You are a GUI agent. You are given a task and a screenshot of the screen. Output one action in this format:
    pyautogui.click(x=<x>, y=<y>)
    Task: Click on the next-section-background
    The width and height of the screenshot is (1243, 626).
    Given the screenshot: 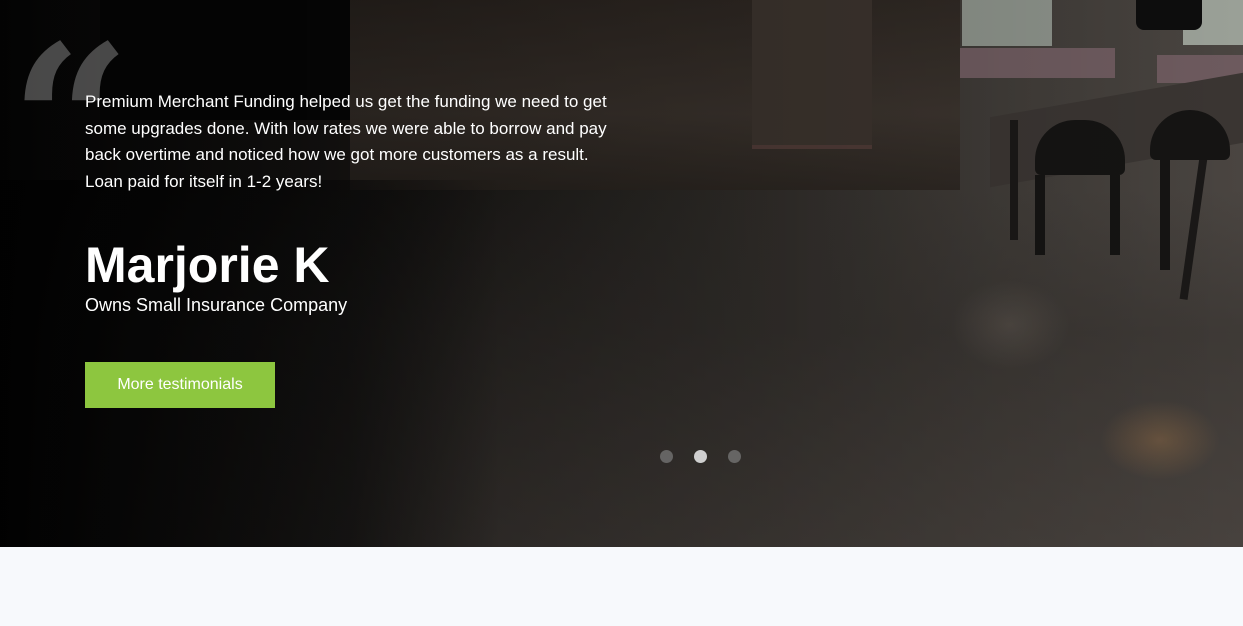 What is the action you would take?
    pyautogui.click(x=621, y=586)
    